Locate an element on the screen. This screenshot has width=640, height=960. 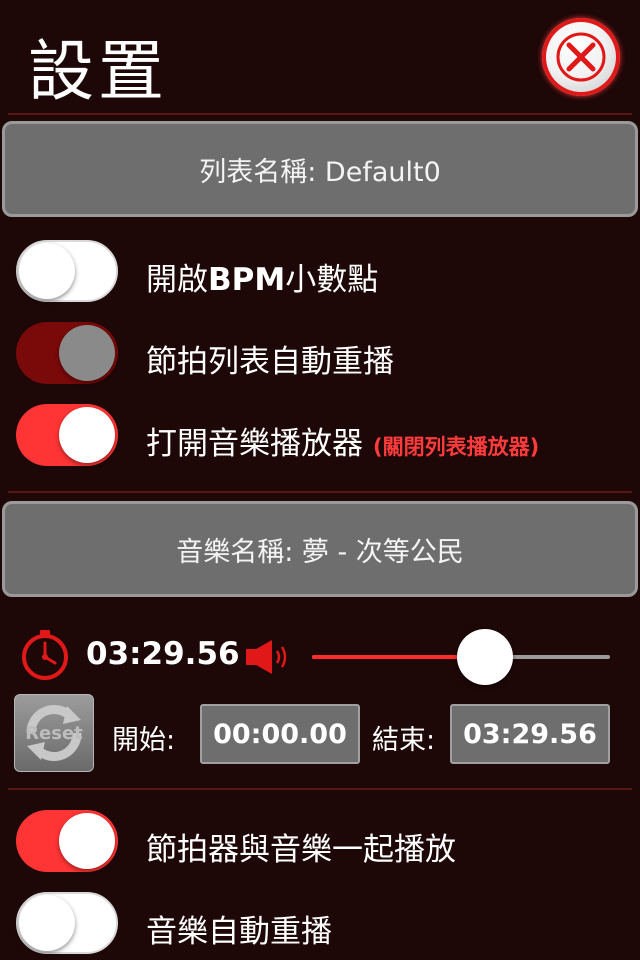
end-label: 結束: is located at coordinates (404, 740).